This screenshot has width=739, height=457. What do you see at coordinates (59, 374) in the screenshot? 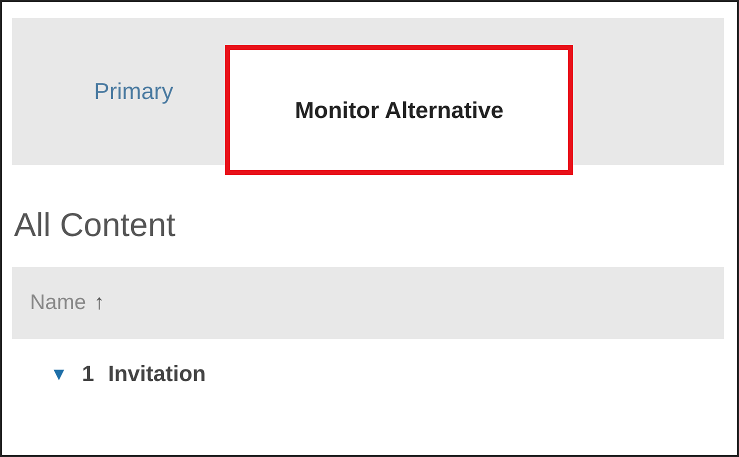
I see `expand-toggle: ▼` at bounding box center [59, 374].